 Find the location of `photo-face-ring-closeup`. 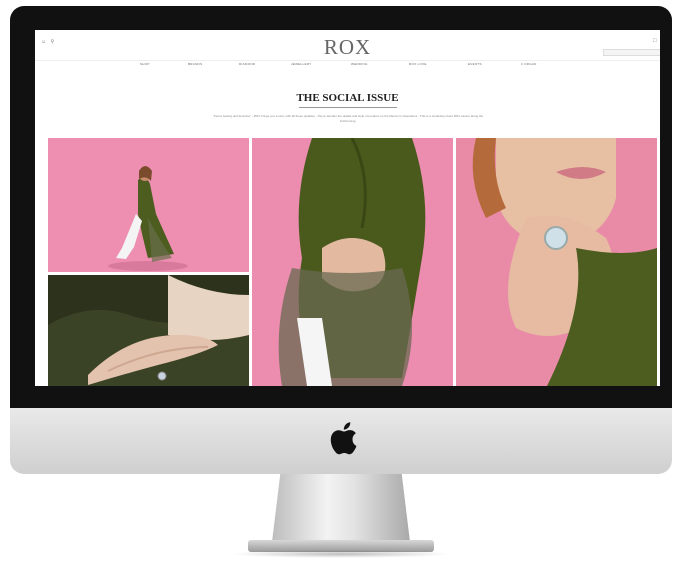

photo-face-ring-closeup is located at coordinates (556, 262).